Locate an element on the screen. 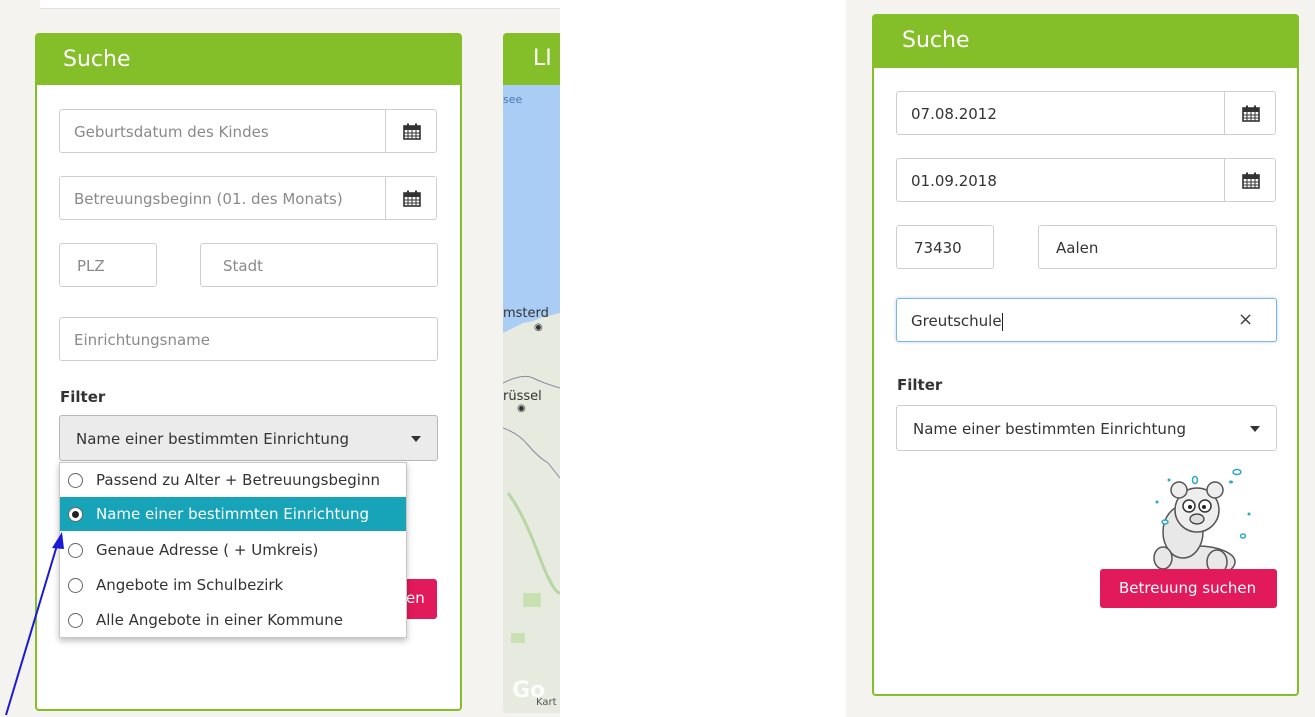  right-filter-select: Name einer bestimmten Einrichtung is located at coordinates (1086, 428).